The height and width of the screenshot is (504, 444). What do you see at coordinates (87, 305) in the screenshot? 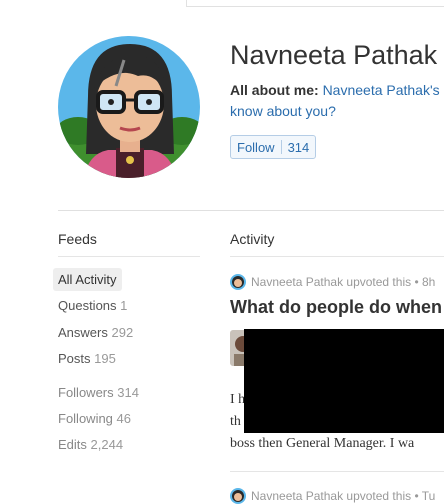
I see `sidebar-item-label: Questions` at bounding box center [87, 305].